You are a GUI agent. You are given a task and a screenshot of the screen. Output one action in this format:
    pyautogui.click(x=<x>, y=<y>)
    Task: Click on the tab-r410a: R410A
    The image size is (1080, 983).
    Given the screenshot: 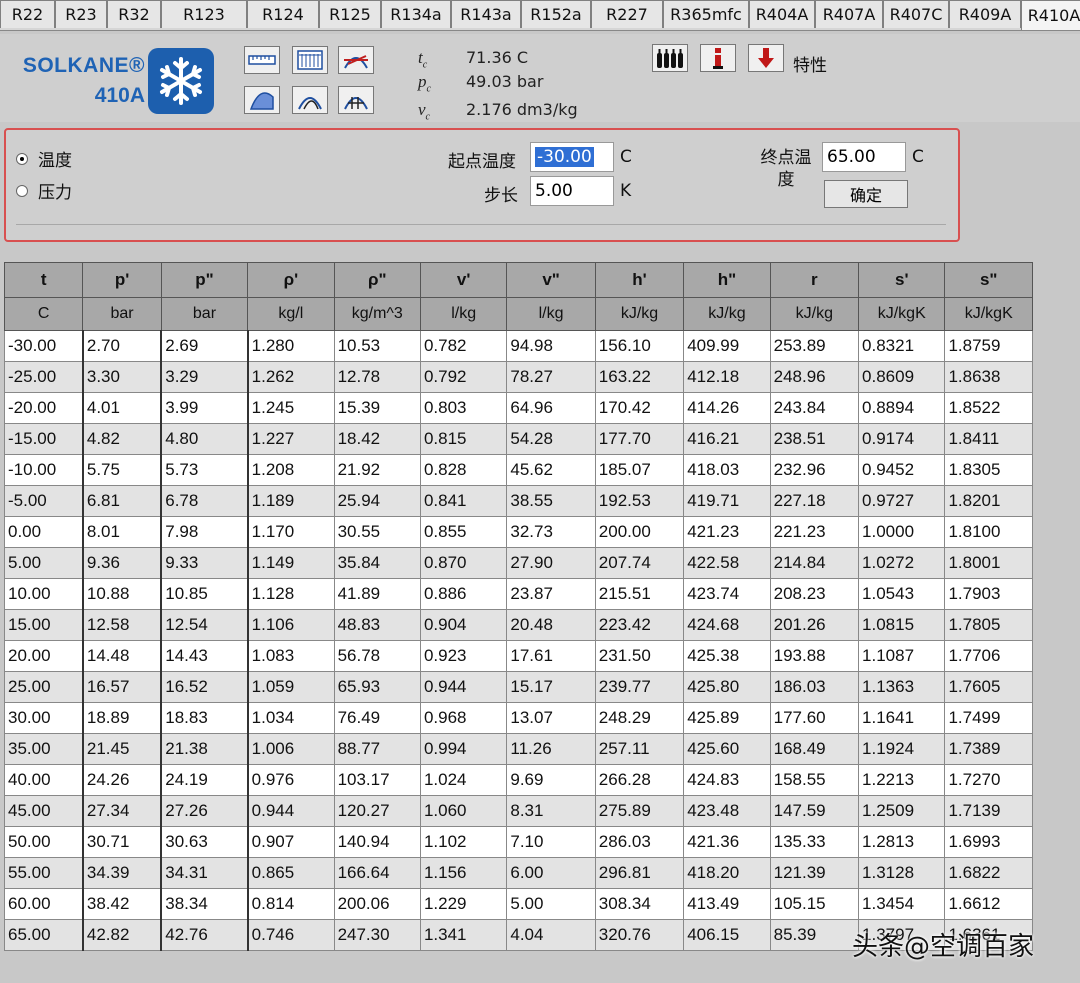 What is the action you would take?
    pyautogui.click(x=1050, y=15)
    